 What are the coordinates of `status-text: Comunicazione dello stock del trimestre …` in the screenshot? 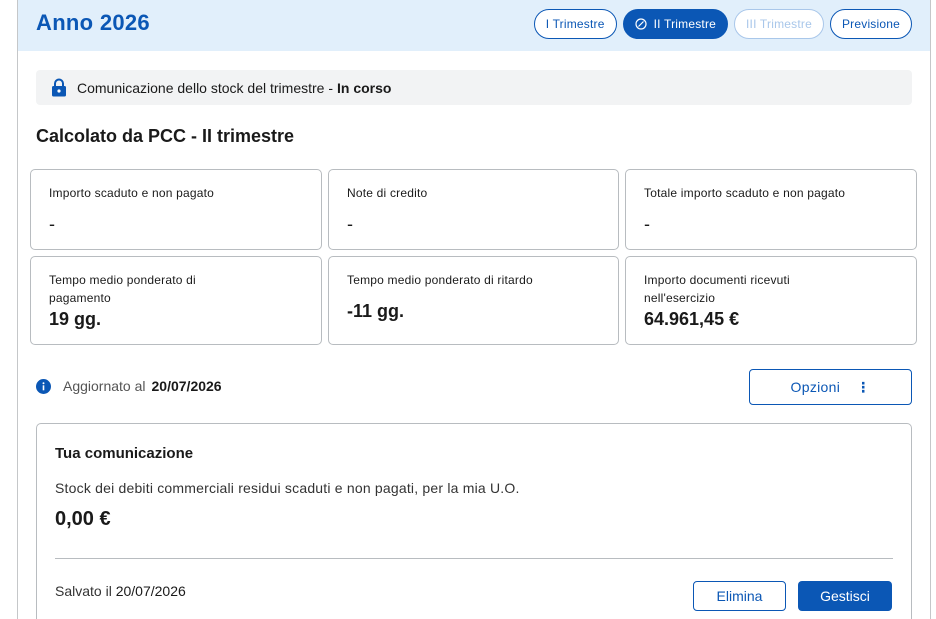 It's located at (205, 87).